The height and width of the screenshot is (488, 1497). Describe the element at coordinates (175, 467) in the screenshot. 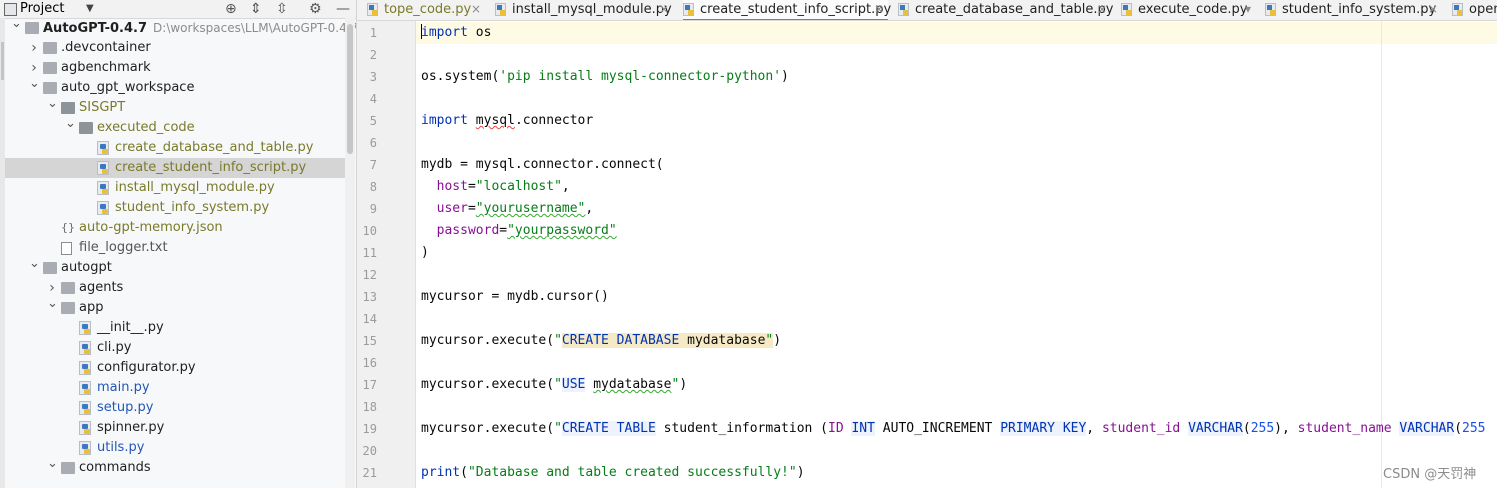

I see `tree-folder-row: ⌄ commands` at that location.